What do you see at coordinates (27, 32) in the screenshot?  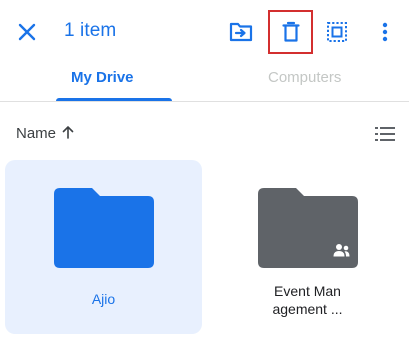 I see `close-icon` at bounding box center [27, 32].